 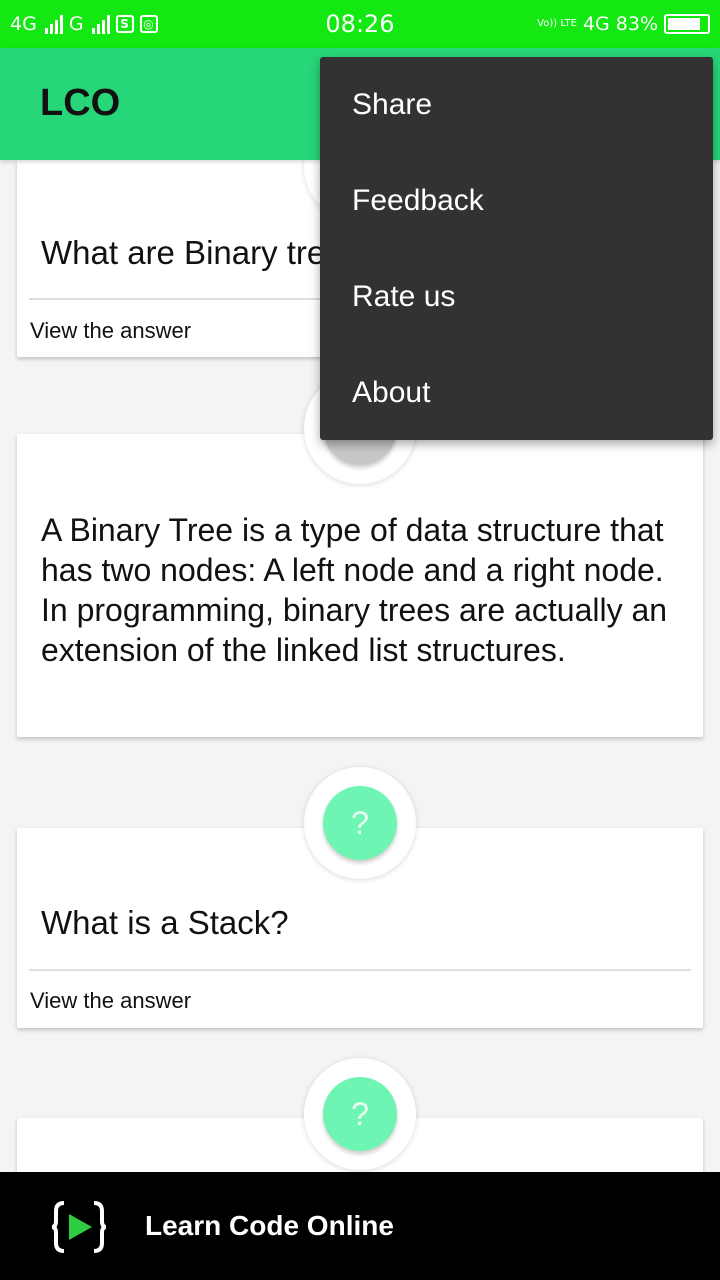 I want to click on ad-banner: Learn Code Online, so click(x=360, y=1226).